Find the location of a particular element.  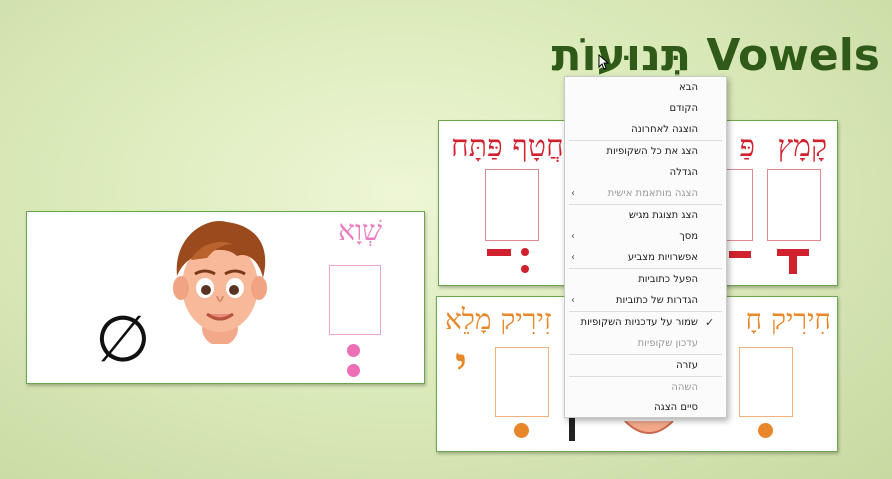

patah-partial-label: פַּ is located at coordinates (747, 146).